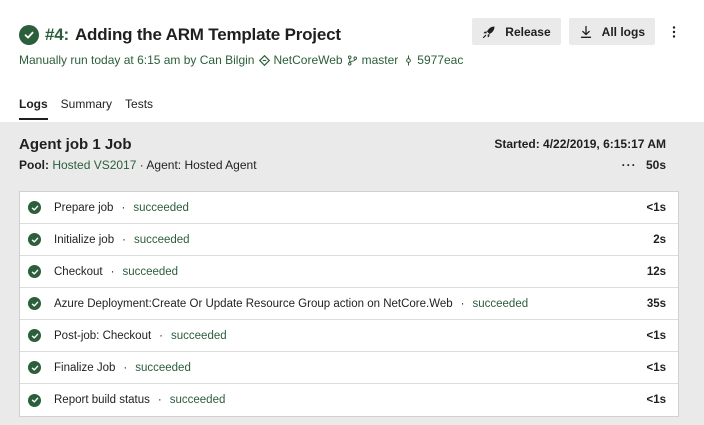 Image resolution: width=704 pixels, height=425 pixels. What do you see at coordinates (656, 271) in the screenshot?
I see `step-duration: 12s` at bounding box center [656, 271].